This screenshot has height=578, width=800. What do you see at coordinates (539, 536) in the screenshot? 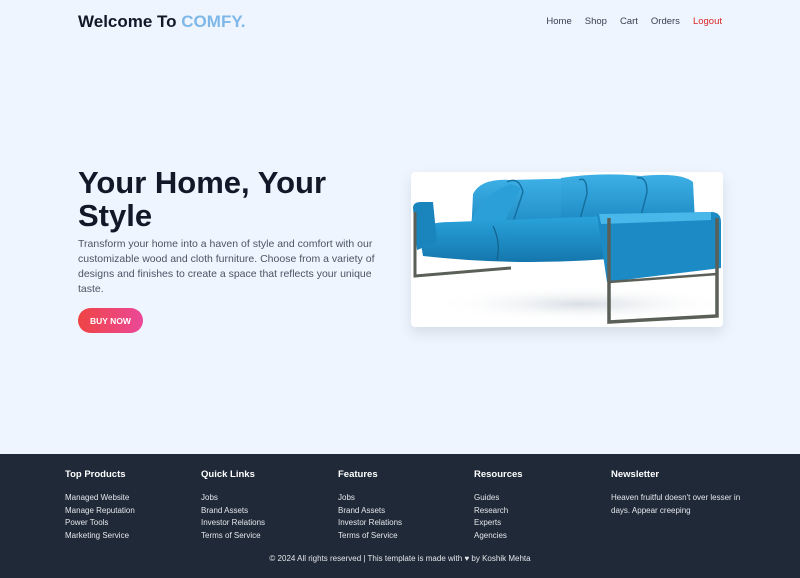
I see `footer-link: Agencies` at bounding box center [539, 536].